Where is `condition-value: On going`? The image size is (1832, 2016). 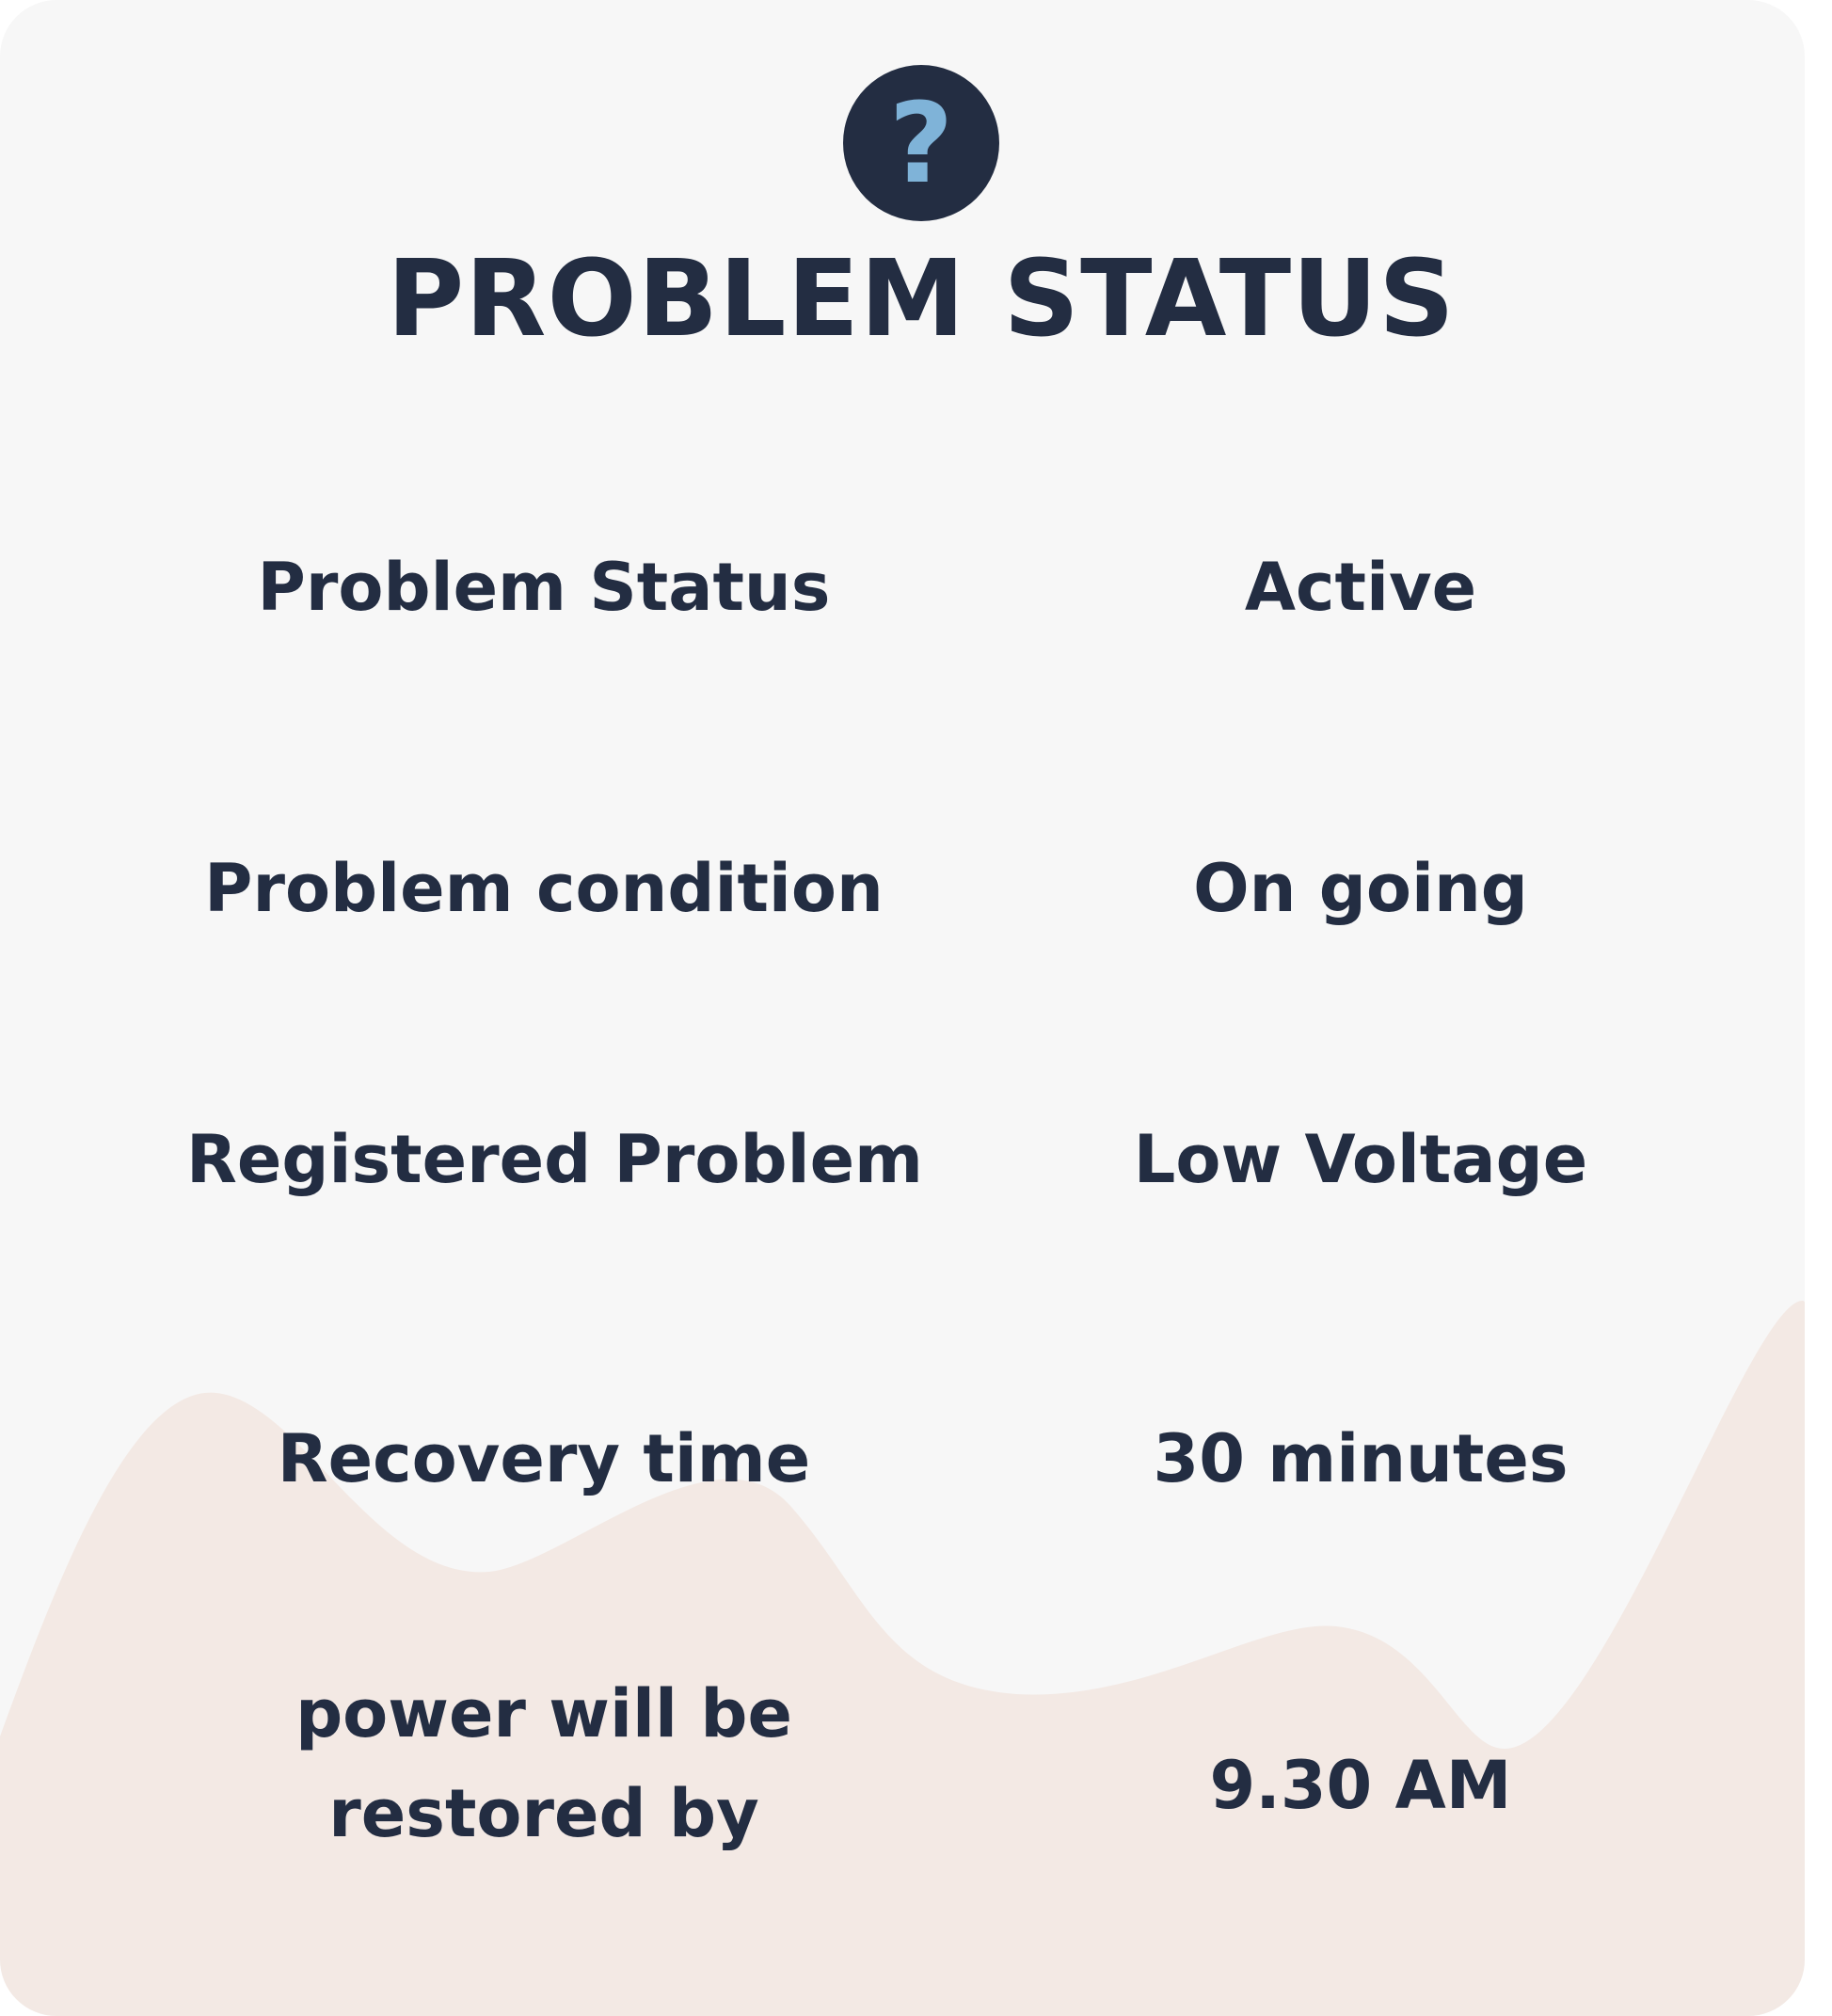 condition-value: On going is located at coordinates (1360, 888).